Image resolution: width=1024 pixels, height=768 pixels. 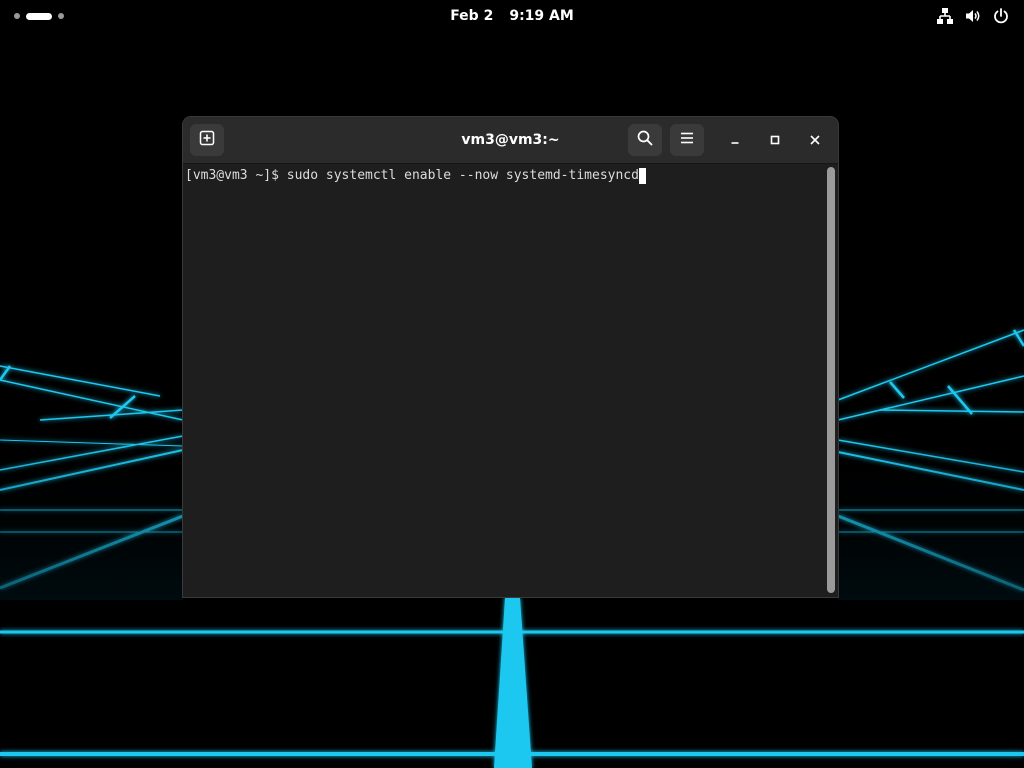 I want to click on maximize-button, so click(x=775, y=140).